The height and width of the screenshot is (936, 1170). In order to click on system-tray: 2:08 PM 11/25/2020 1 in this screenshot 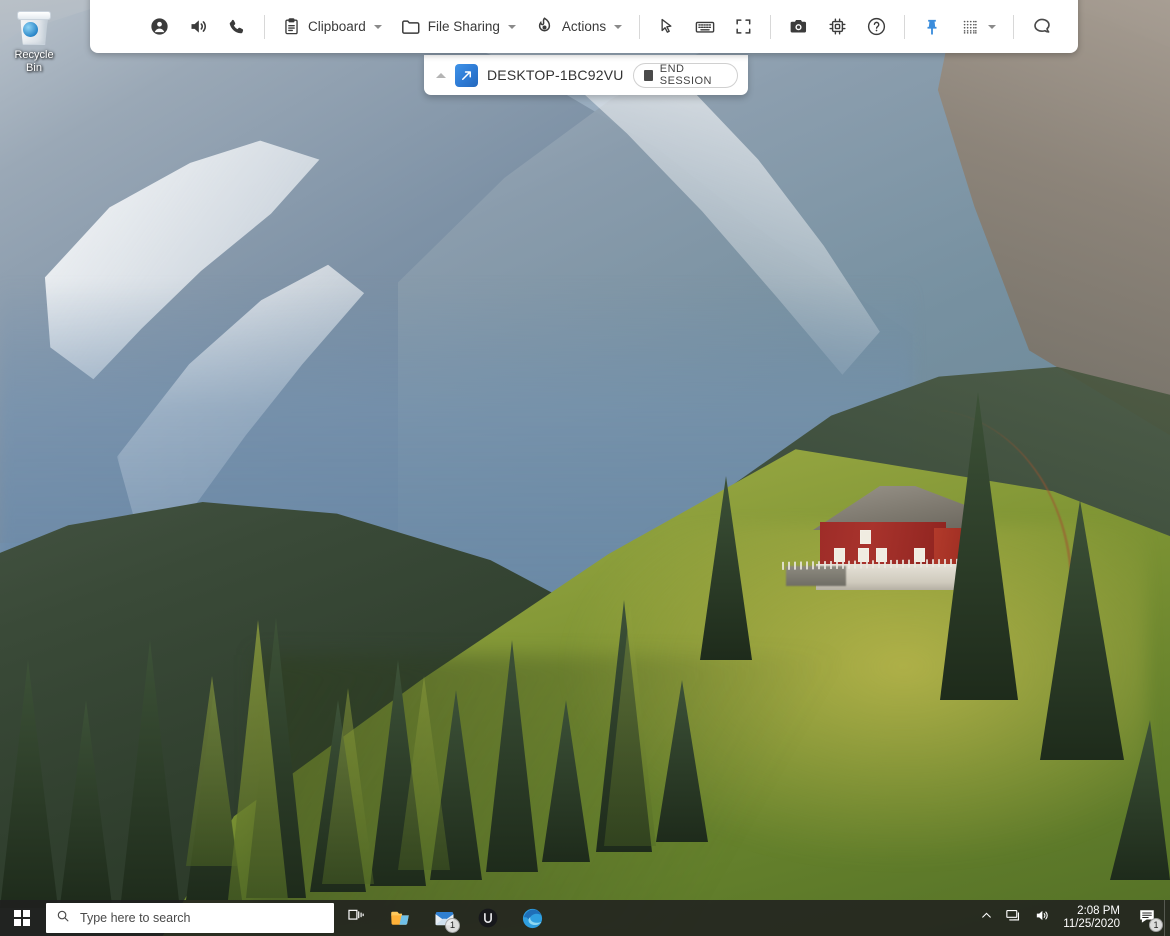, I will do `click(1072, 918)`.